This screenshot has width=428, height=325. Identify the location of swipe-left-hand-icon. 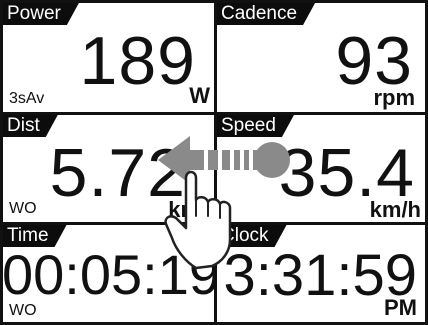
(224, 203).